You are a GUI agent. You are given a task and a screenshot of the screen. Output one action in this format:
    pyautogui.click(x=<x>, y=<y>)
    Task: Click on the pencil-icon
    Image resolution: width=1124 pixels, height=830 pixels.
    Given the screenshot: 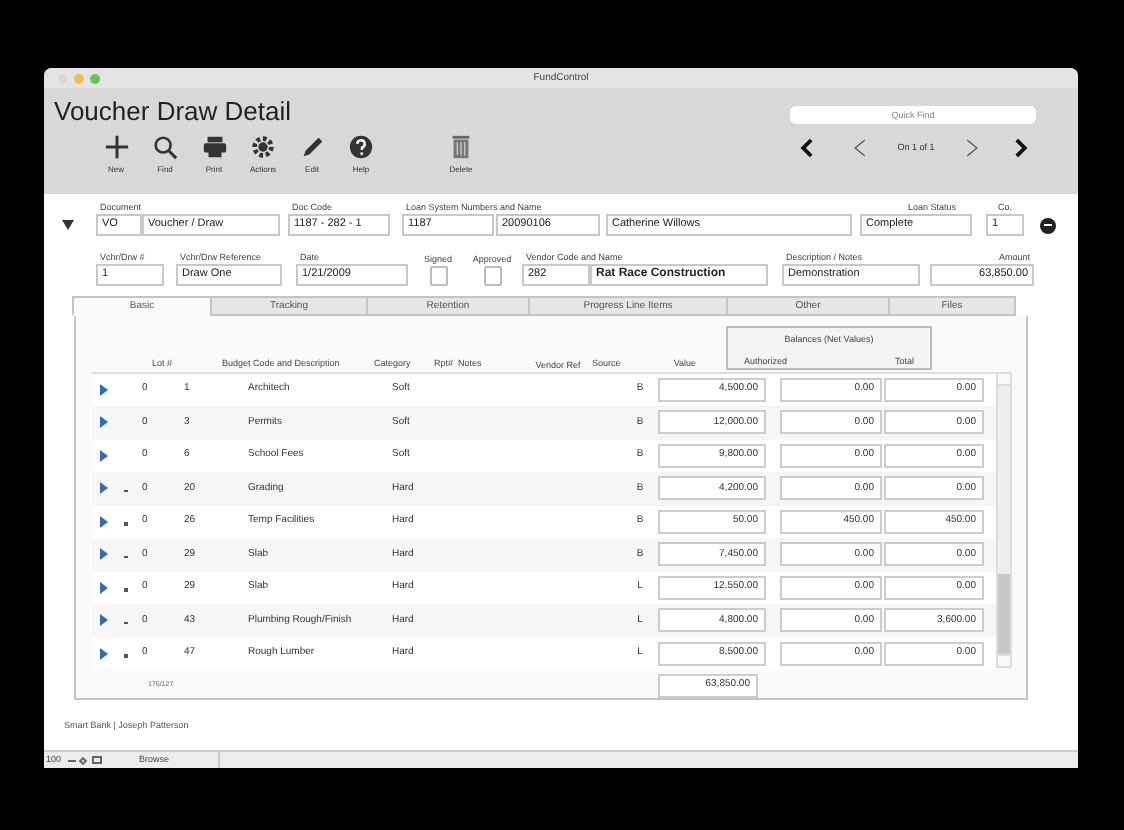 What is the action you would take?
    pyautogui.click(x=312, y=147)
    